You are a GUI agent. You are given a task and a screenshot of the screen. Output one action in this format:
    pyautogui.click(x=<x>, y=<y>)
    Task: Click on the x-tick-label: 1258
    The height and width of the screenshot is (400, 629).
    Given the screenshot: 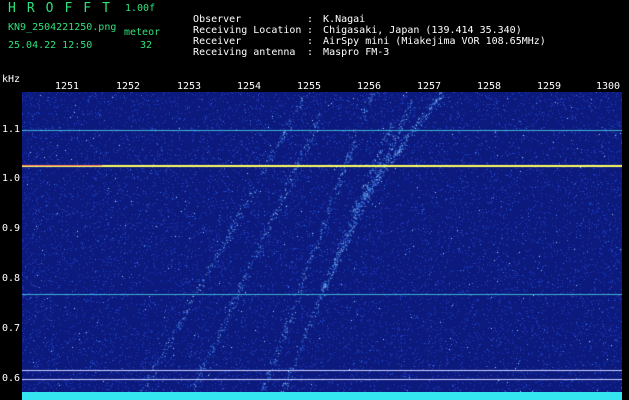 What is the action you would take?
    pyautogui.click(x=489, y=86)
    